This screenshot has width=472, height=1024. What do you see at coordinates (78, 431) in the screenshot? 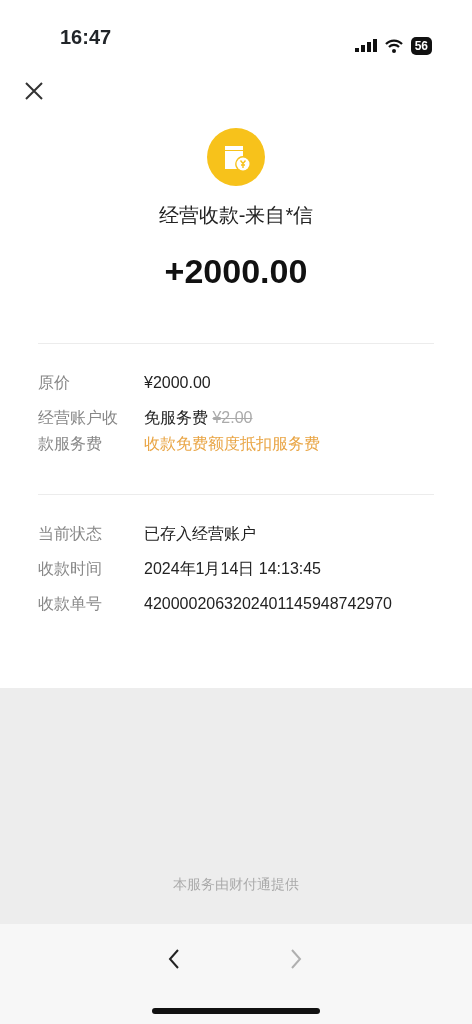
I see `field-label: 经营账户收款服务费` at bounding box center [78, 431].